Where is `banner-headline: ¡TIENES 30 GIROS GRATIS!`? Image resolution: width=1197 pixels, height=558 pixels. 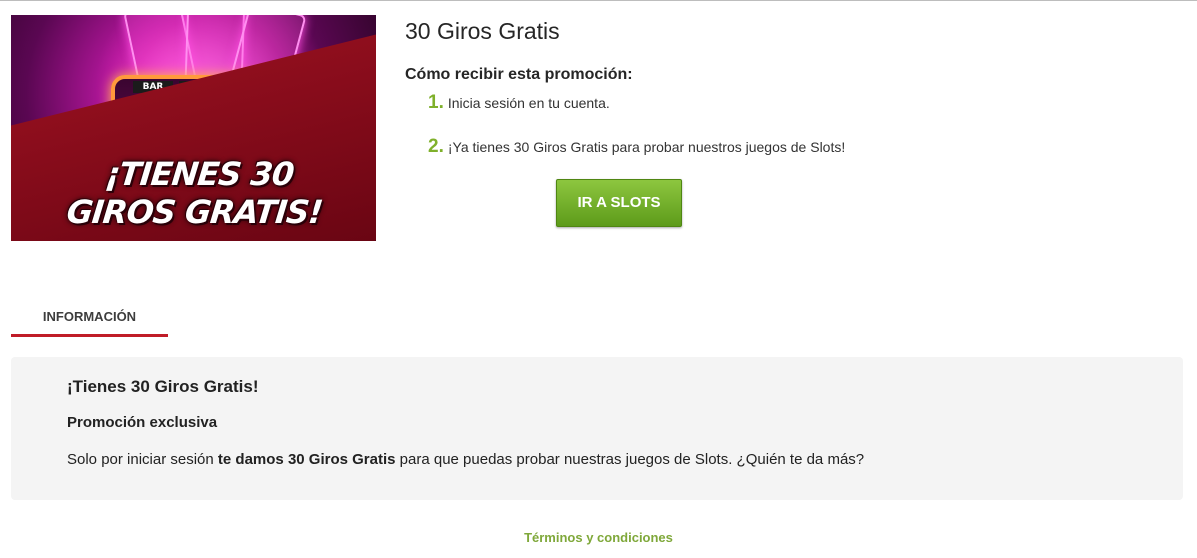
banner-headline: ¡TIENES 30 GIROS GRATIS! is located at coordinates (193, 193).